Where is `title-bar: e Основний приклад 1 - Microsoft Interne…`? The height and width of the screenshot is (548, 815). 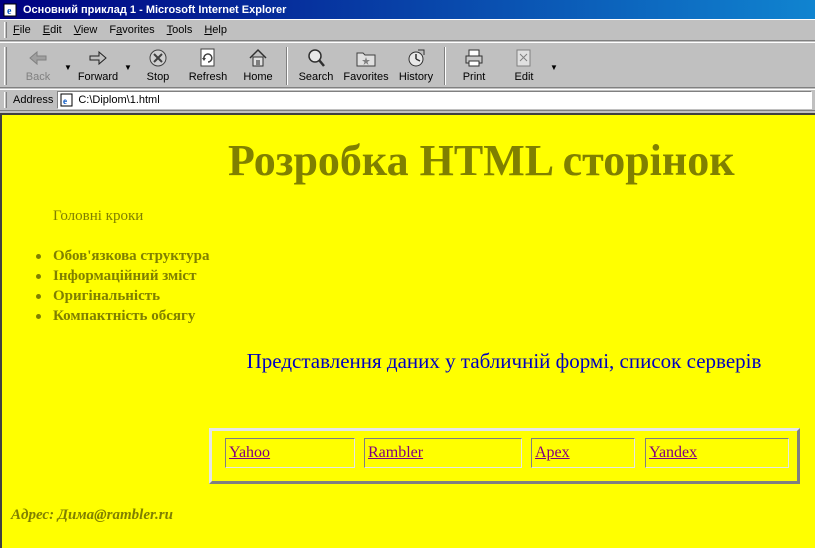
title-bar: e Основний приклад 1 - Microsoft Interne… is located at coordinates (407, 9).